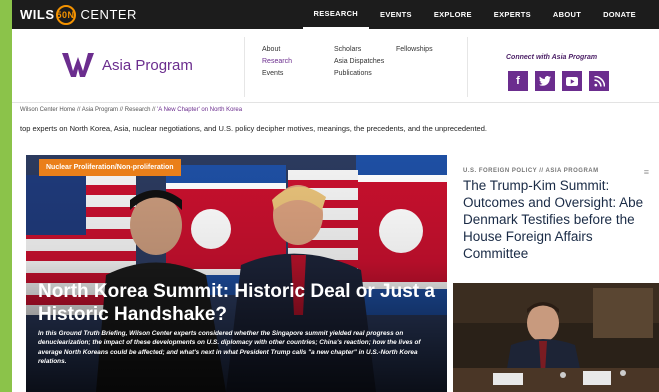  I want to click on wilson-center-logo: WILS 50N CENTER, so click(78, 14).